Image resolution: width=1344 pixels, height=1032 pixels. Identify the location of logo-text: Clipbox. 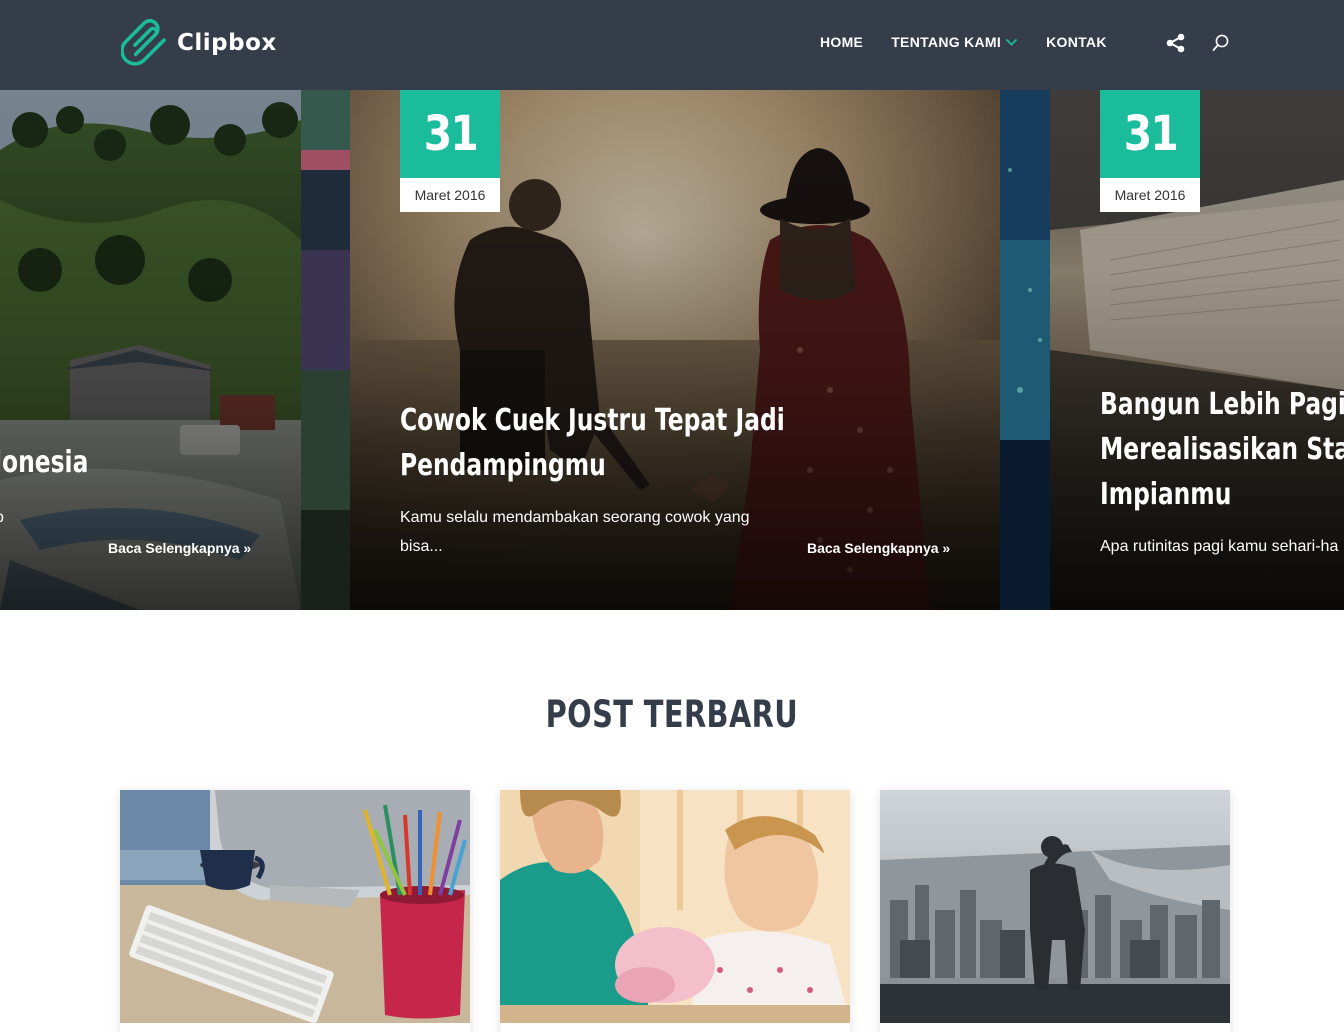
(227, 43).